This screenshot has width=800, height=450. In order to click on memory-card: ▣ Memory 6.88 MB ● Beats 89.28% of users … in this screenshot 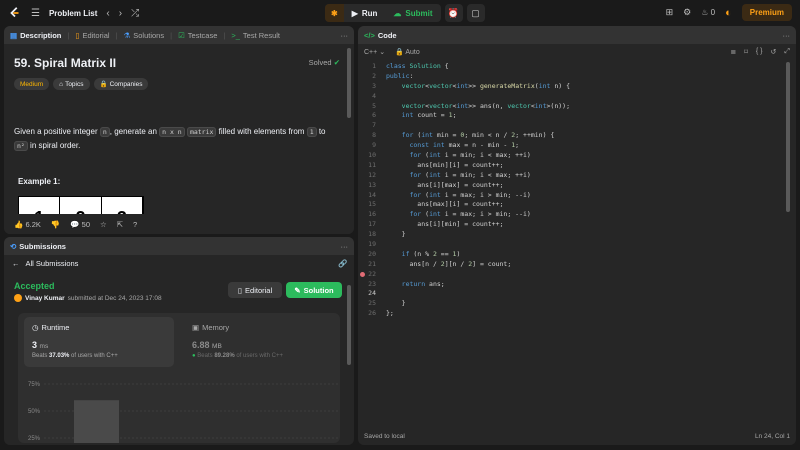, I will do `click(259, 342)`.